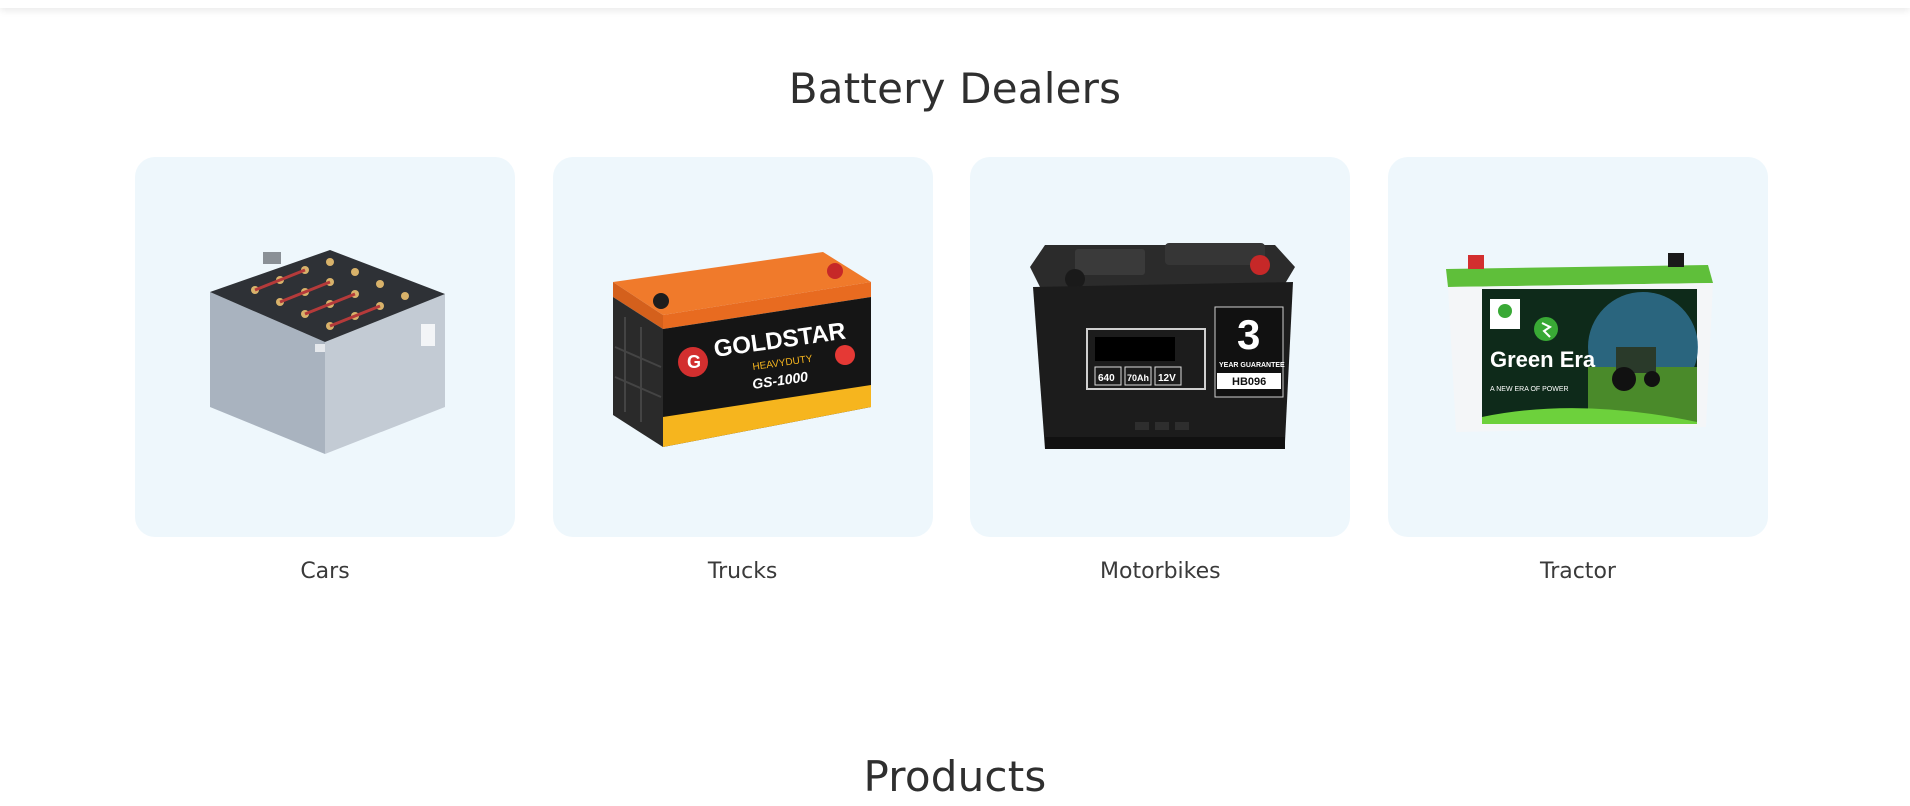 Image resolution: width=1910 pixels, height=806 pixels. What do you see at coordinates (1249, 382) in the screenshot?
I see `motorbike-model: HB096` at bounding box center [1249, 382].